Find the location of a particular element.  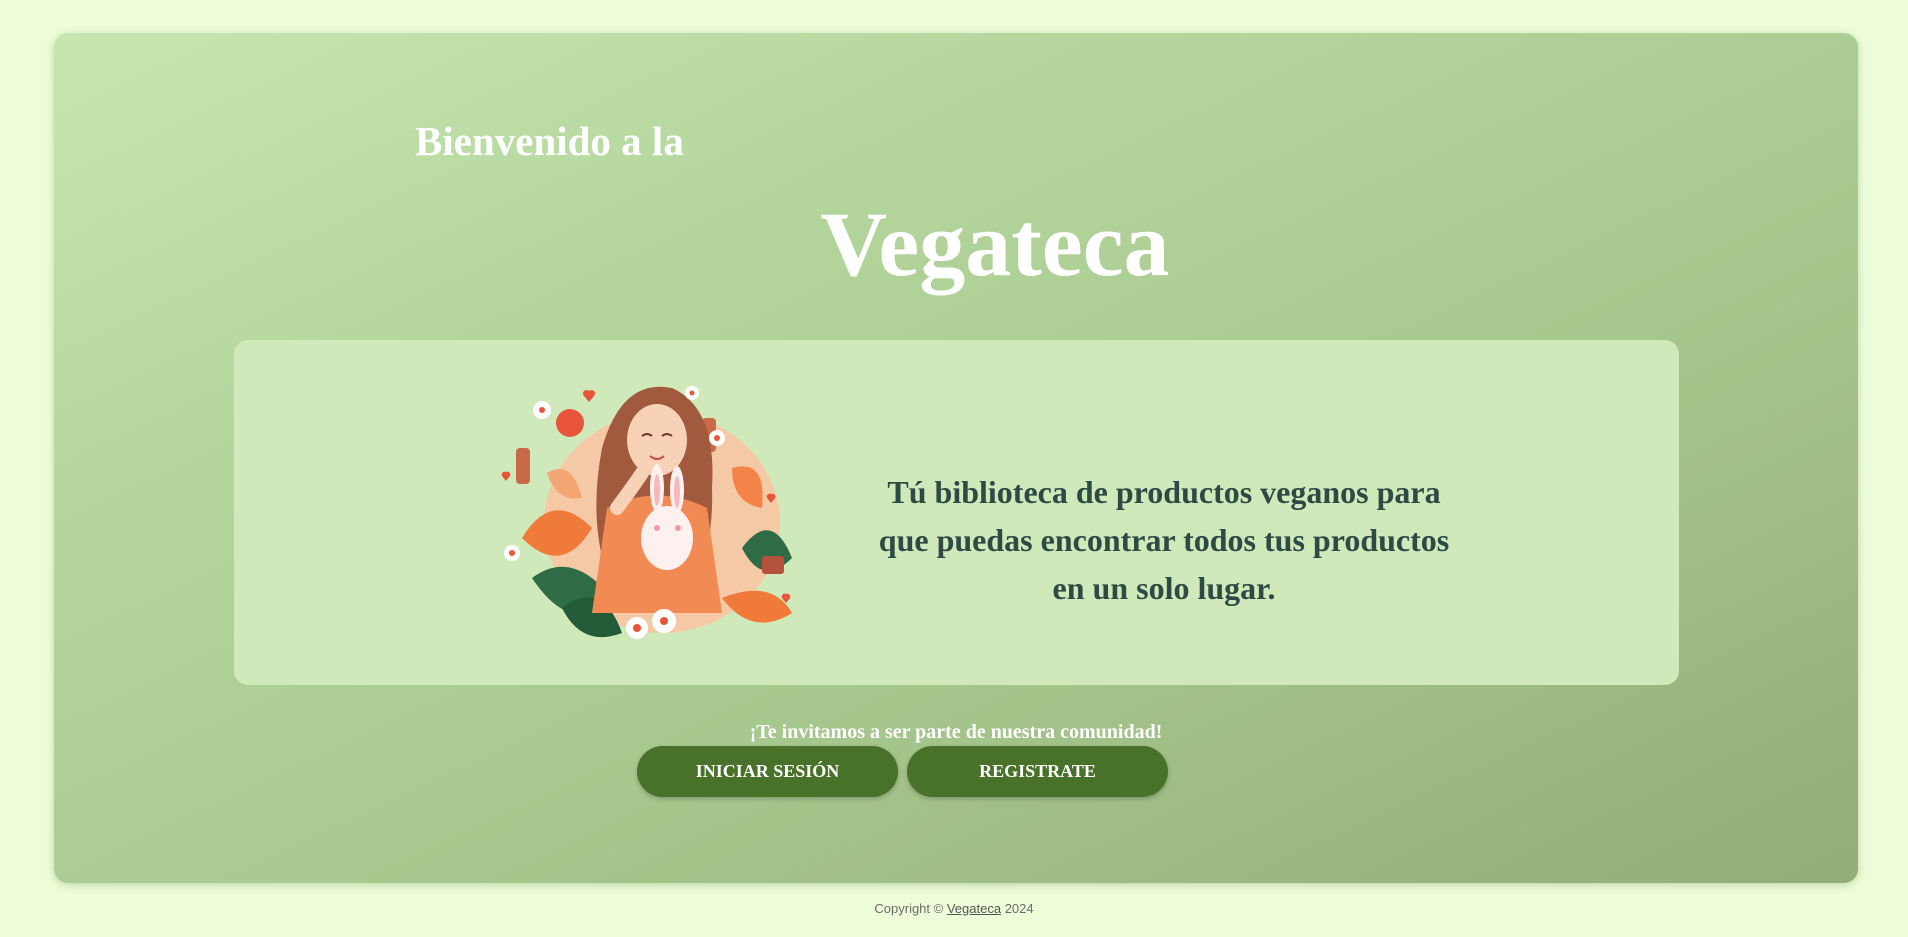

tagline-line: que puedas encontrar todos tus productos is located at coordinates (1164, 540).